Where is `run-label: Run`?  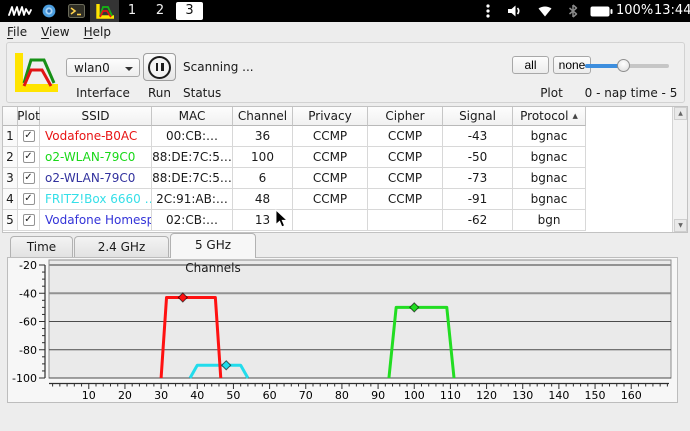 run-label: Run is located at coordinates (159, 93).